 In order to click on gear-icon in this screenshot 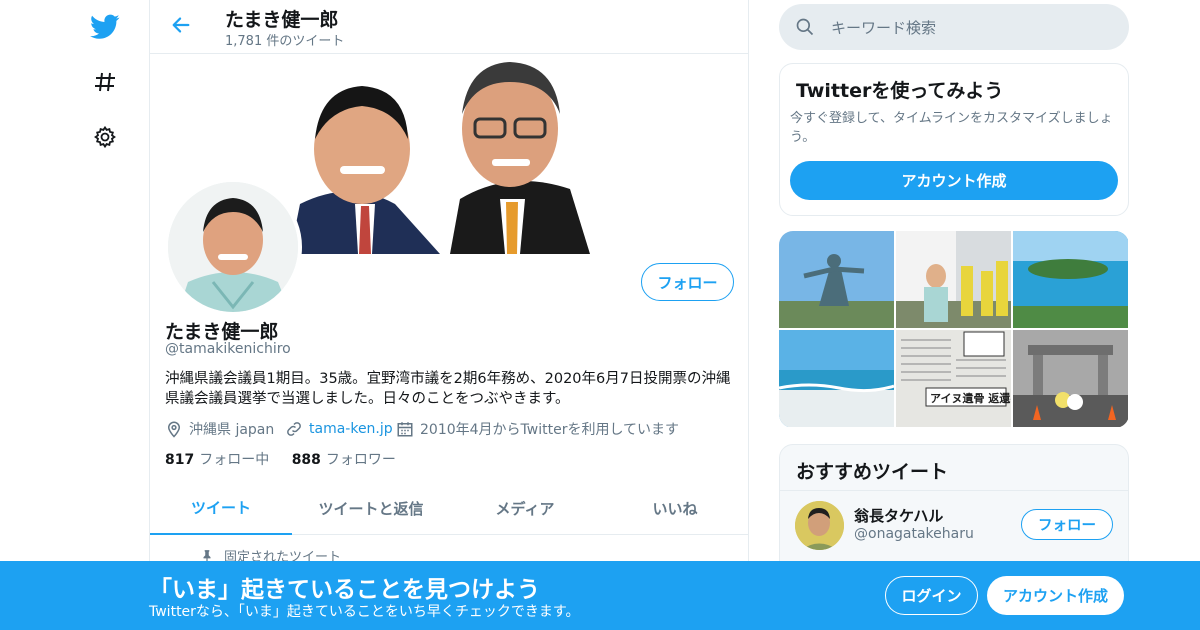, I will do `click(105, 137)`.